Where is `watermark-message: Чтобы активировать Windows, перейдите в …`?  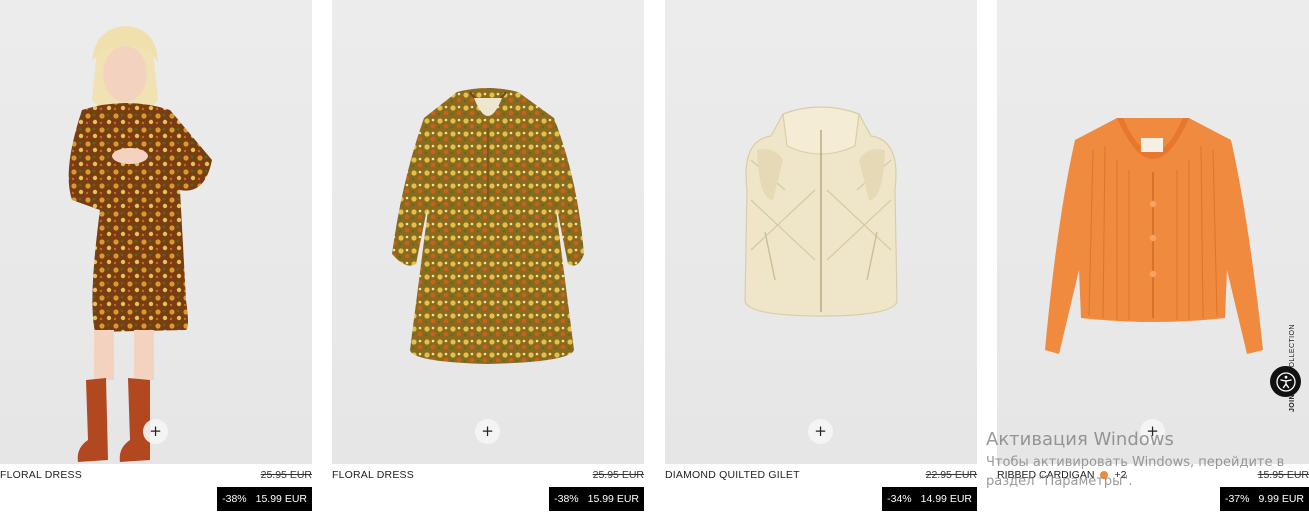
watermark-message: Чтобы активировать Windows, перейдите в … is located at coordinates (1146, 472).